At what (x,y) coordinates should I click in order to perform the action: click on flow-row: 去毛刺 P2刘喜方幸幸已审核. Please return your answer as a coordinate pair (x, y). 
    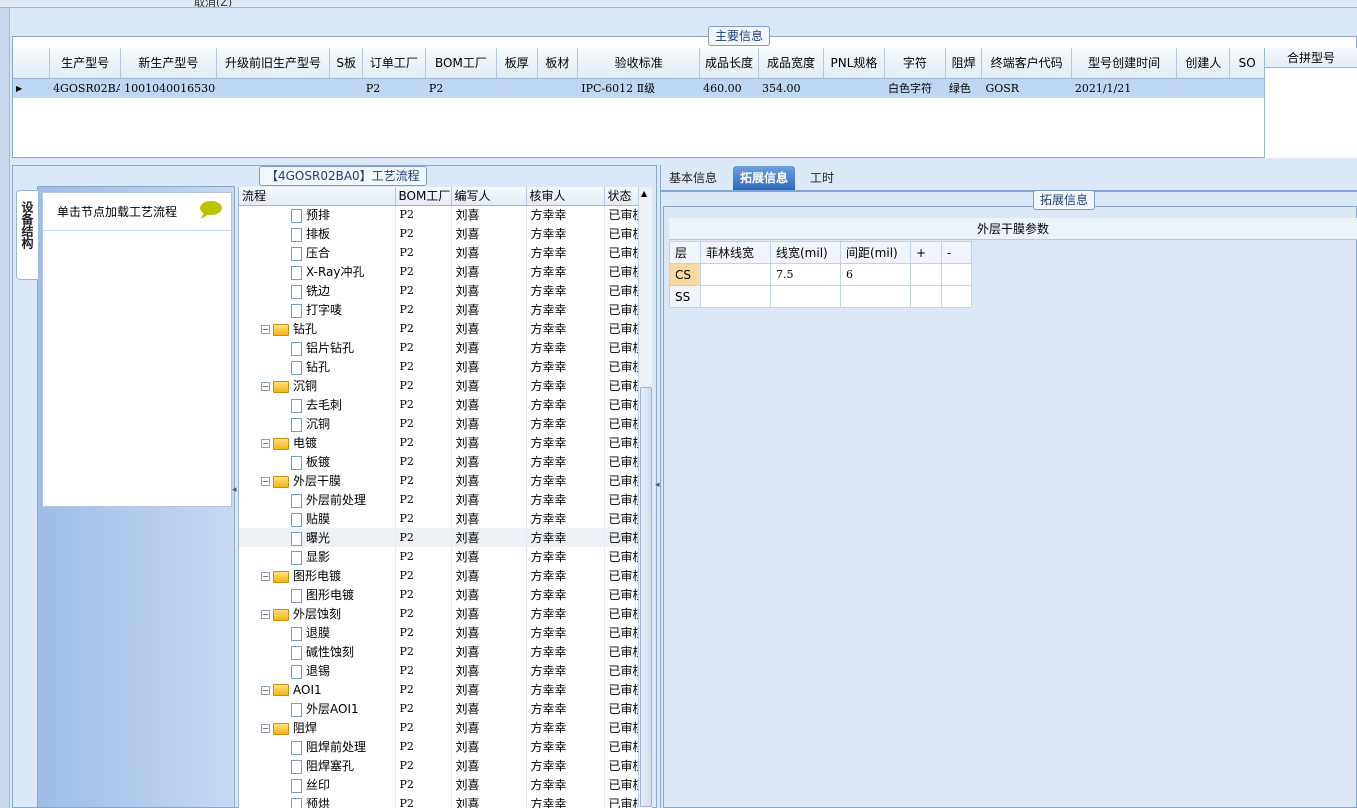
    Looking at the image, I should click on (438, 404).